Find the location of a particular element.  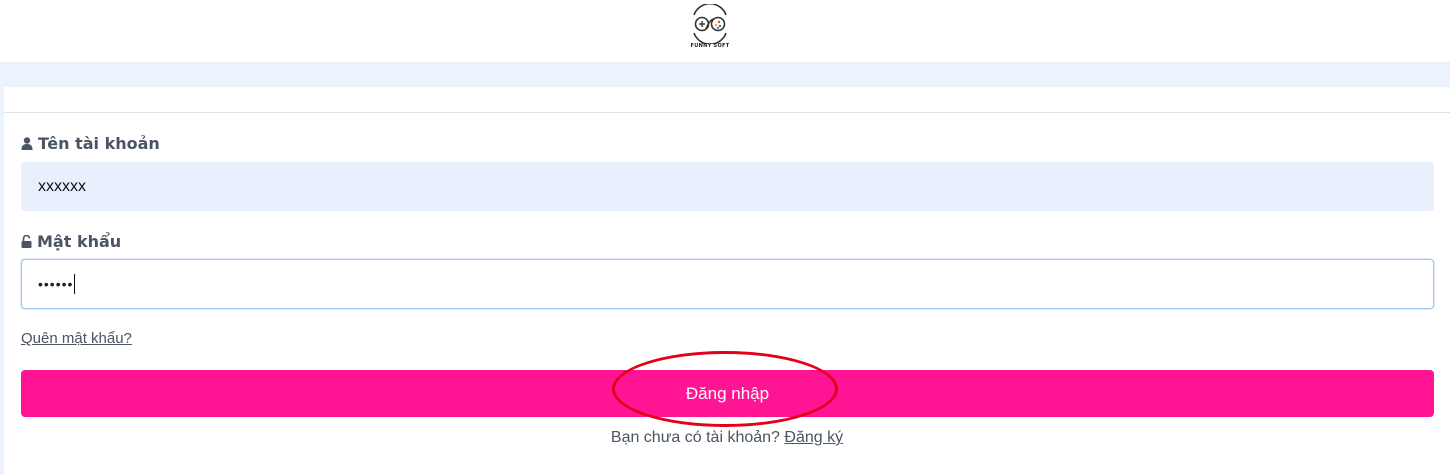

logo-text: FUNNY SOFT is located at coordinates (710, 46).